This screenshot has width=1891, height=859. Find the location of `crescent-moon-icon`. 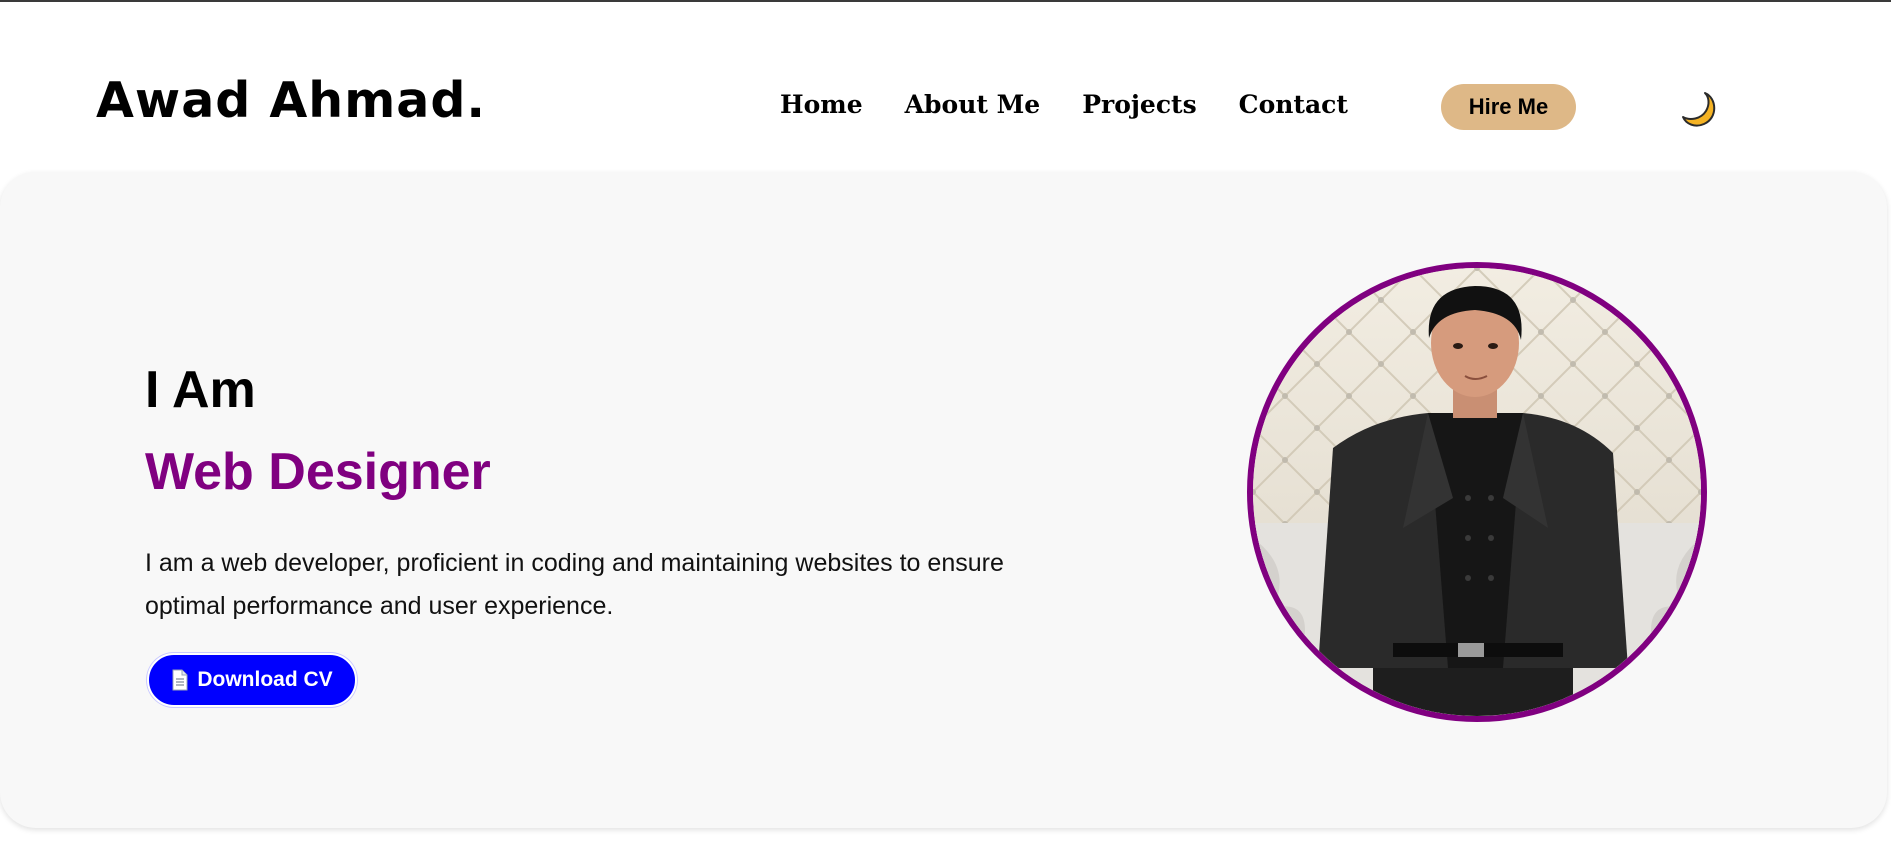

crescent-moon-icon is located at coordinates (1699, 109).